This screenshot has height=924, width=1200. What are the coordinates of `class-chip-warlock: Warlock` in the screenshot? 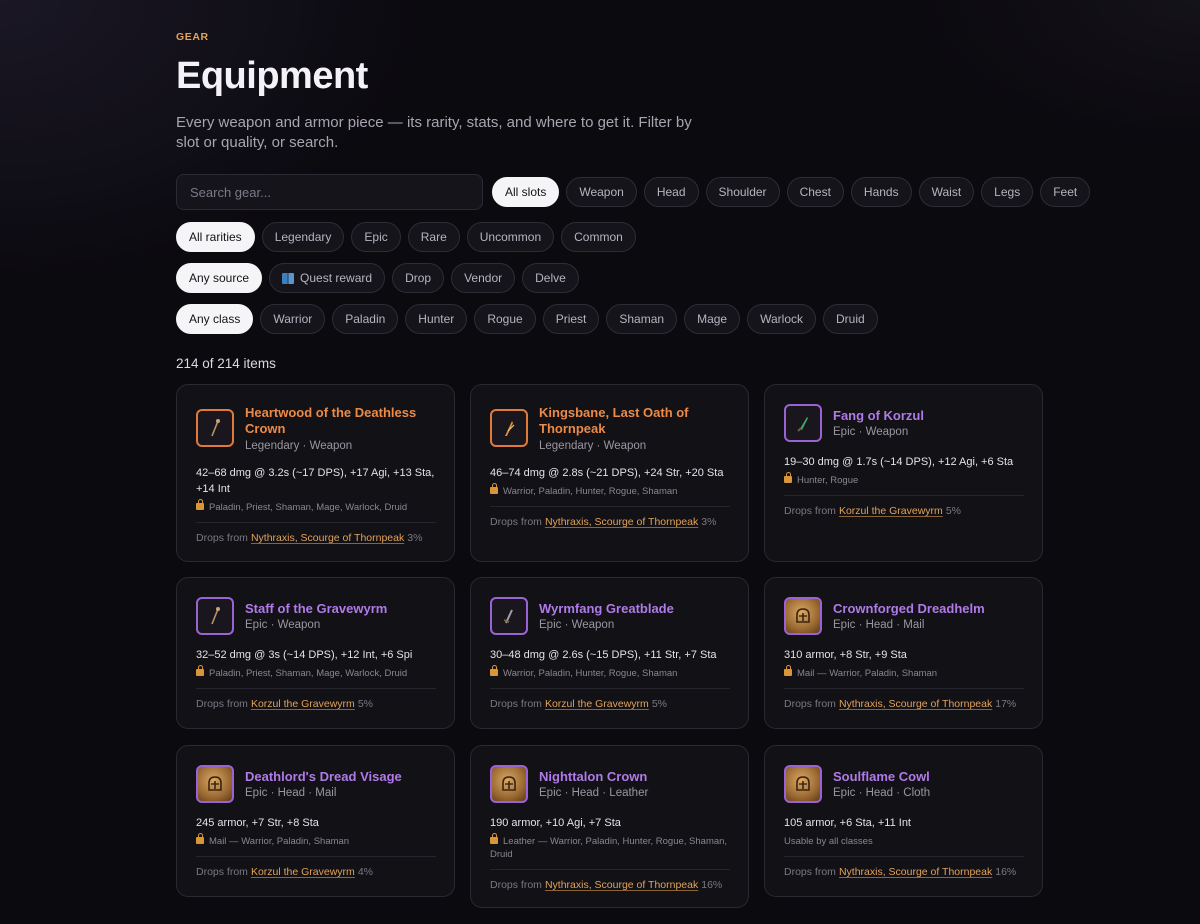 It's located at (781, 319).